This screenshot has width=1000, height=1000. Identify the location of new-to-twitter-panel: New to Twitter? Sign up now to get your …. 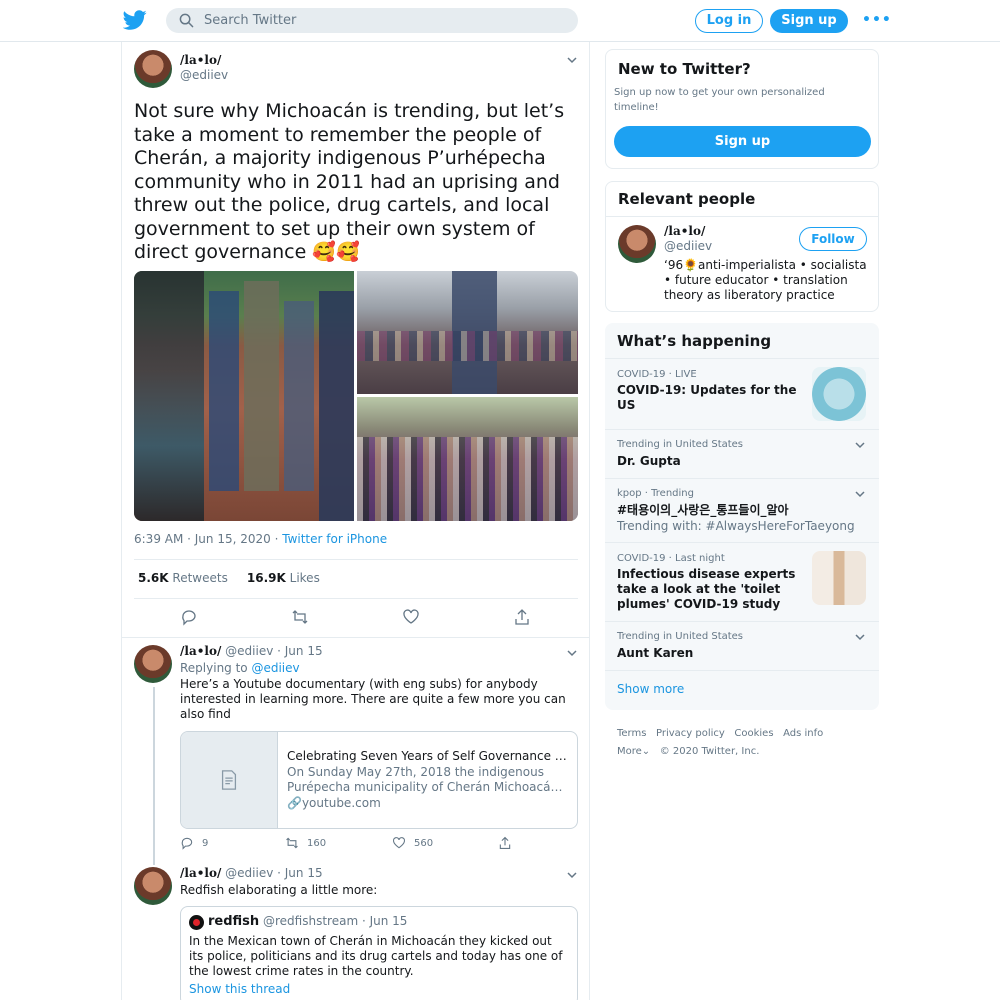
(742, 109).